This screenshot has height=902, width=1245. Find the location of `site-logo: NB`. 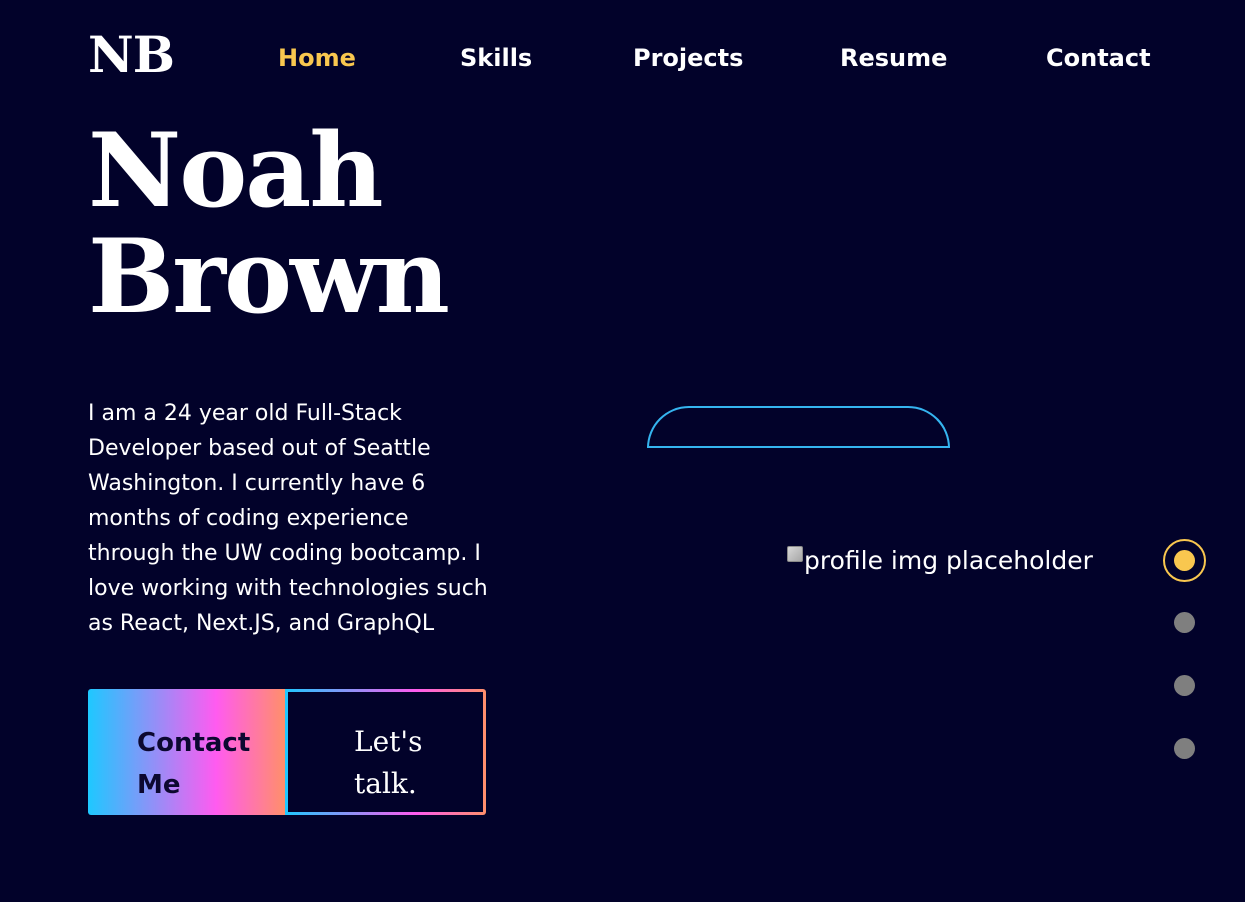

site-logo: NB is located at coordinates (131, 55).